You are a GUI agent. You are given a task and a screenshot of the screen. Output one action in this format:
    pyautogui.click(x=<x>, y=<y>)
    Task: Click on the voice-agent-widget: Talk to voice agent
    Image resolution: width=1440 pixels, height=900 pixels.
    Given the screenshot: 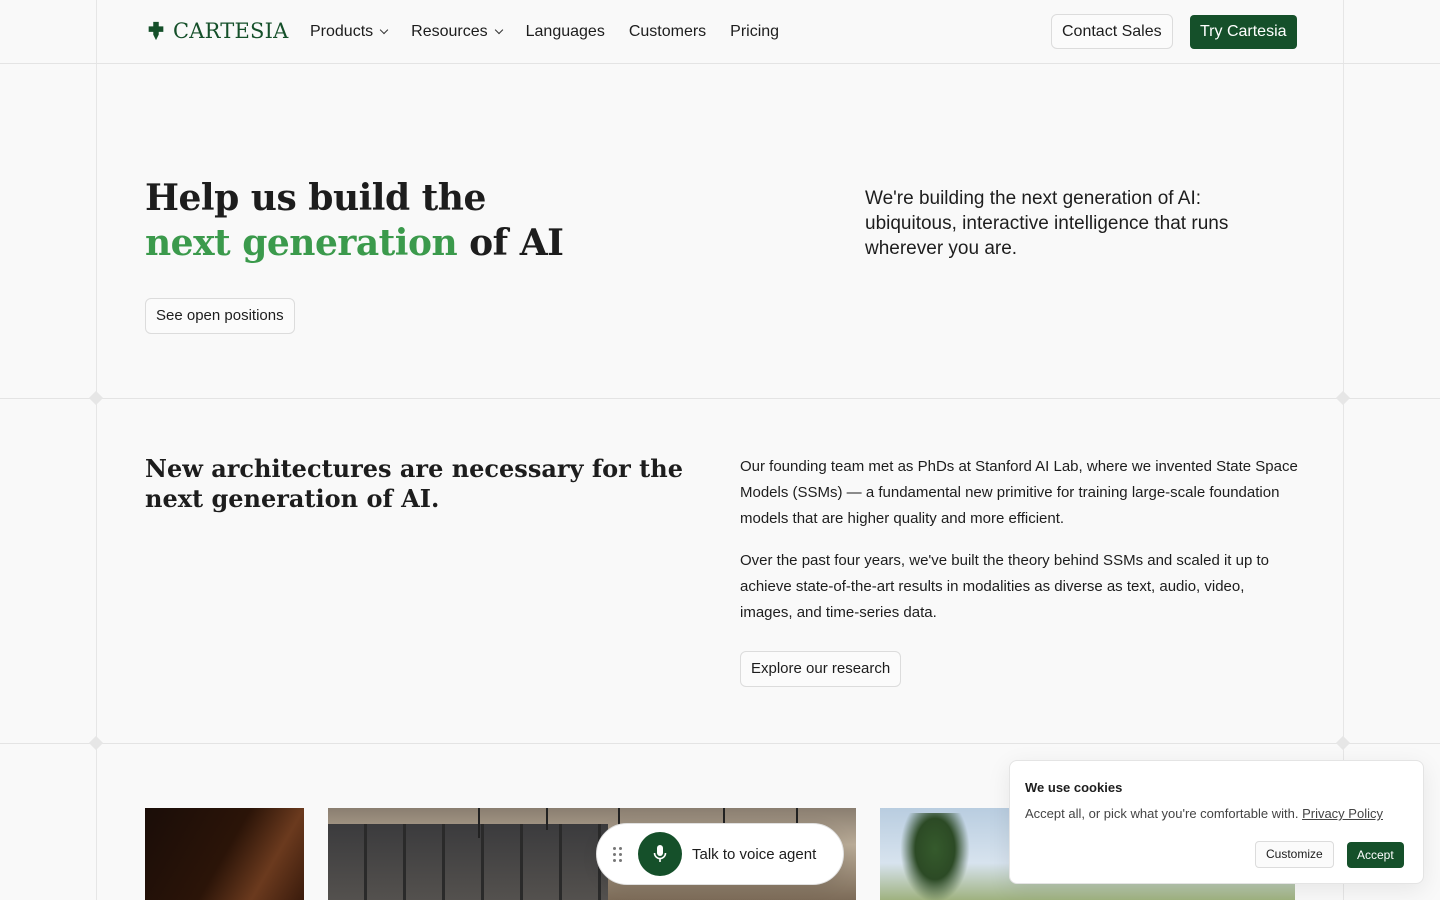 What is the action you would take?
    pyautogui.click(x=720, y=854)
    